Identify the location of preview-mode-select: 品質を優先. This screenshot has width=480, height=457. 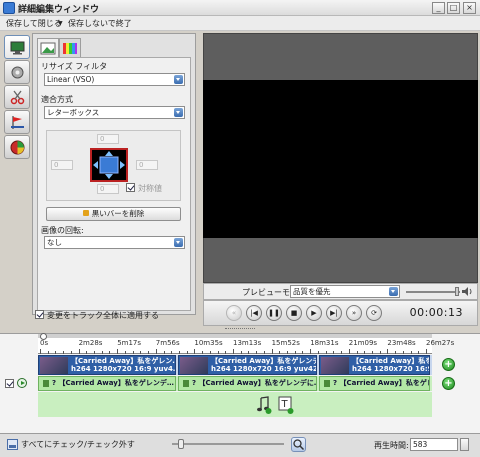
(345, 291).